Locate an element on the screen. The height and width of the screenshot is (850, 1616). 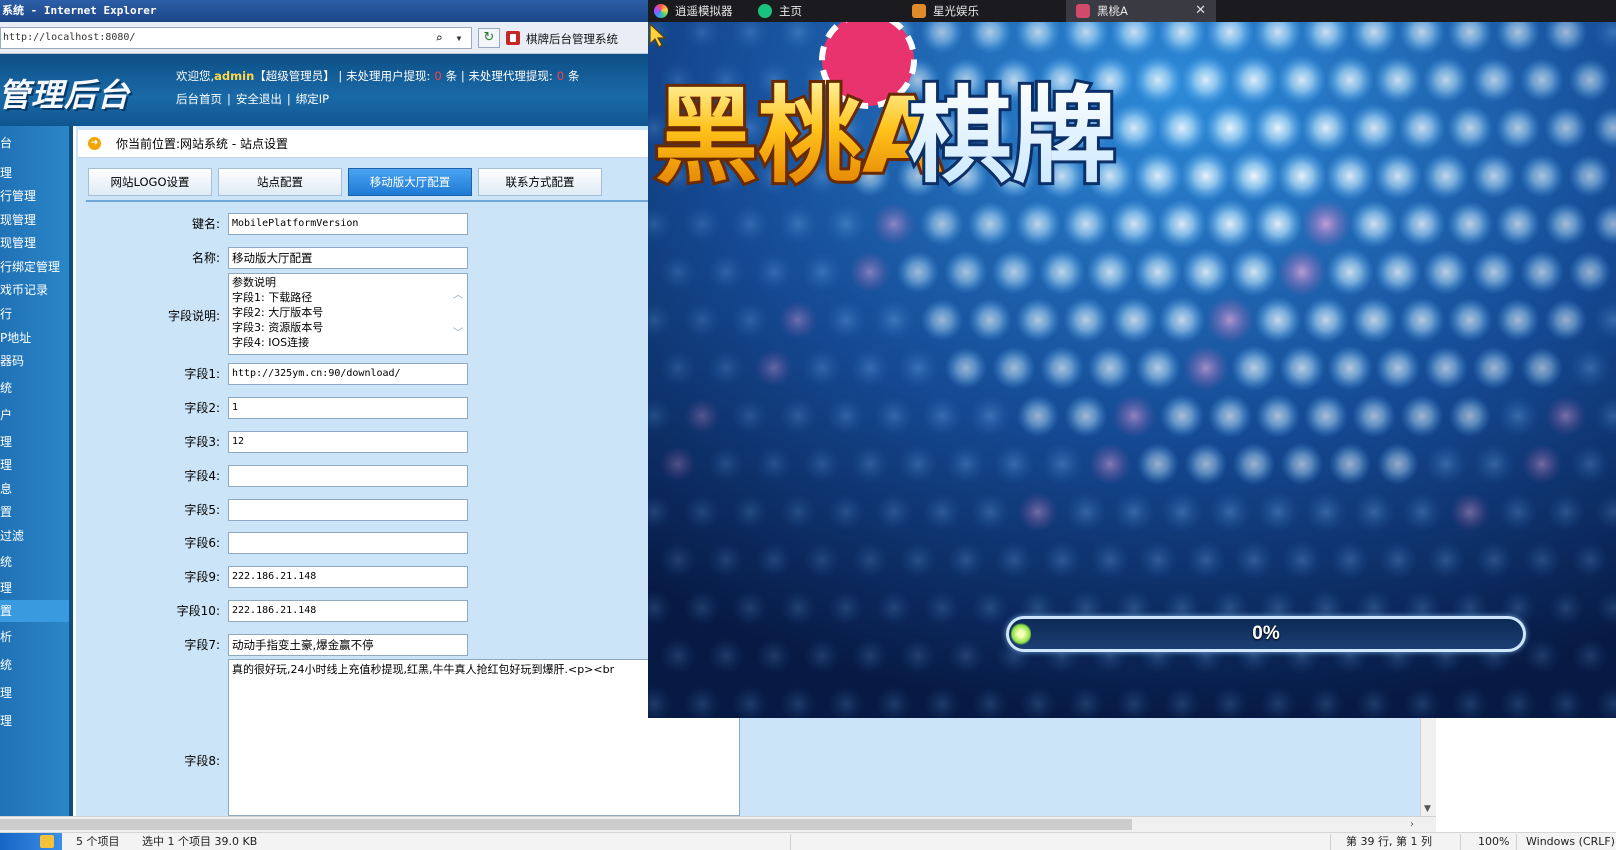
tab-site-config: 站点配置 is located at coordinates (280, 182).